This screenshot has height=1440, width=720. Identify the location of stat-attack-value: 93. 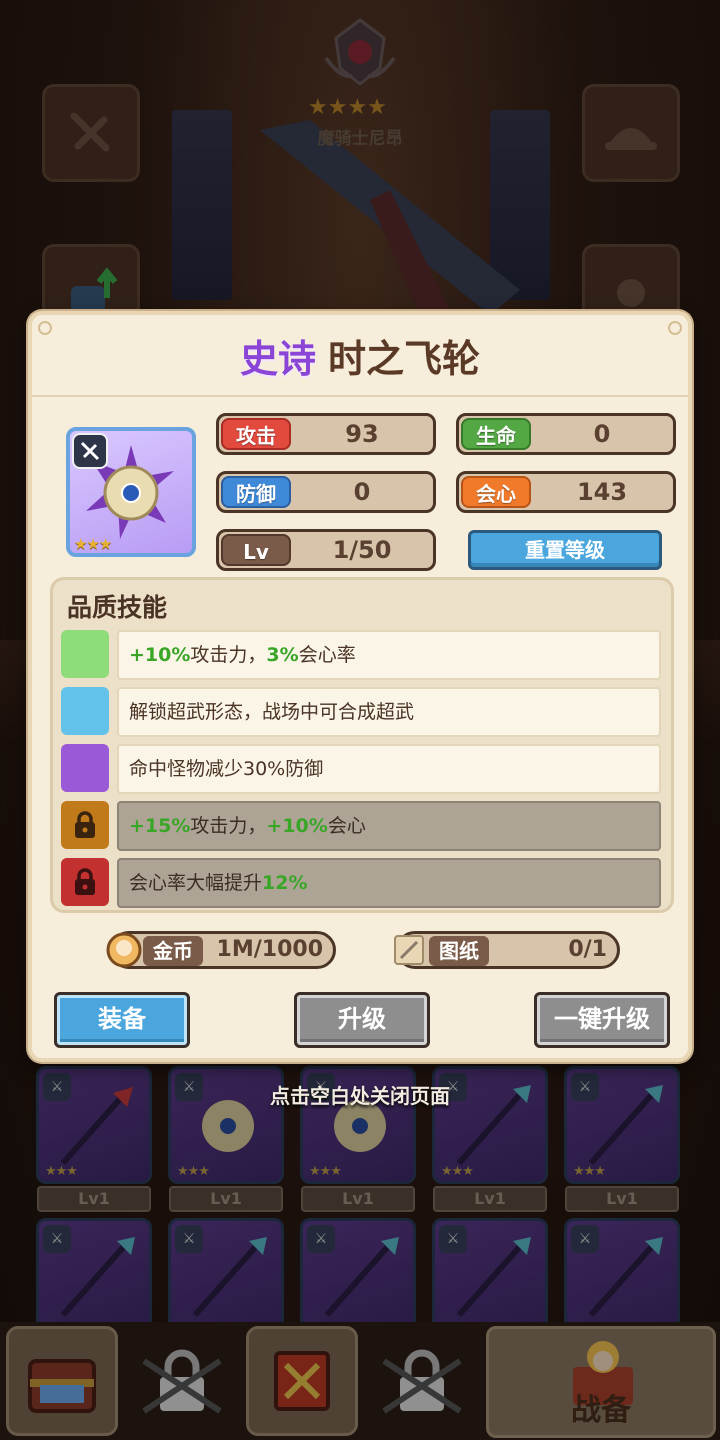
(362, 434).